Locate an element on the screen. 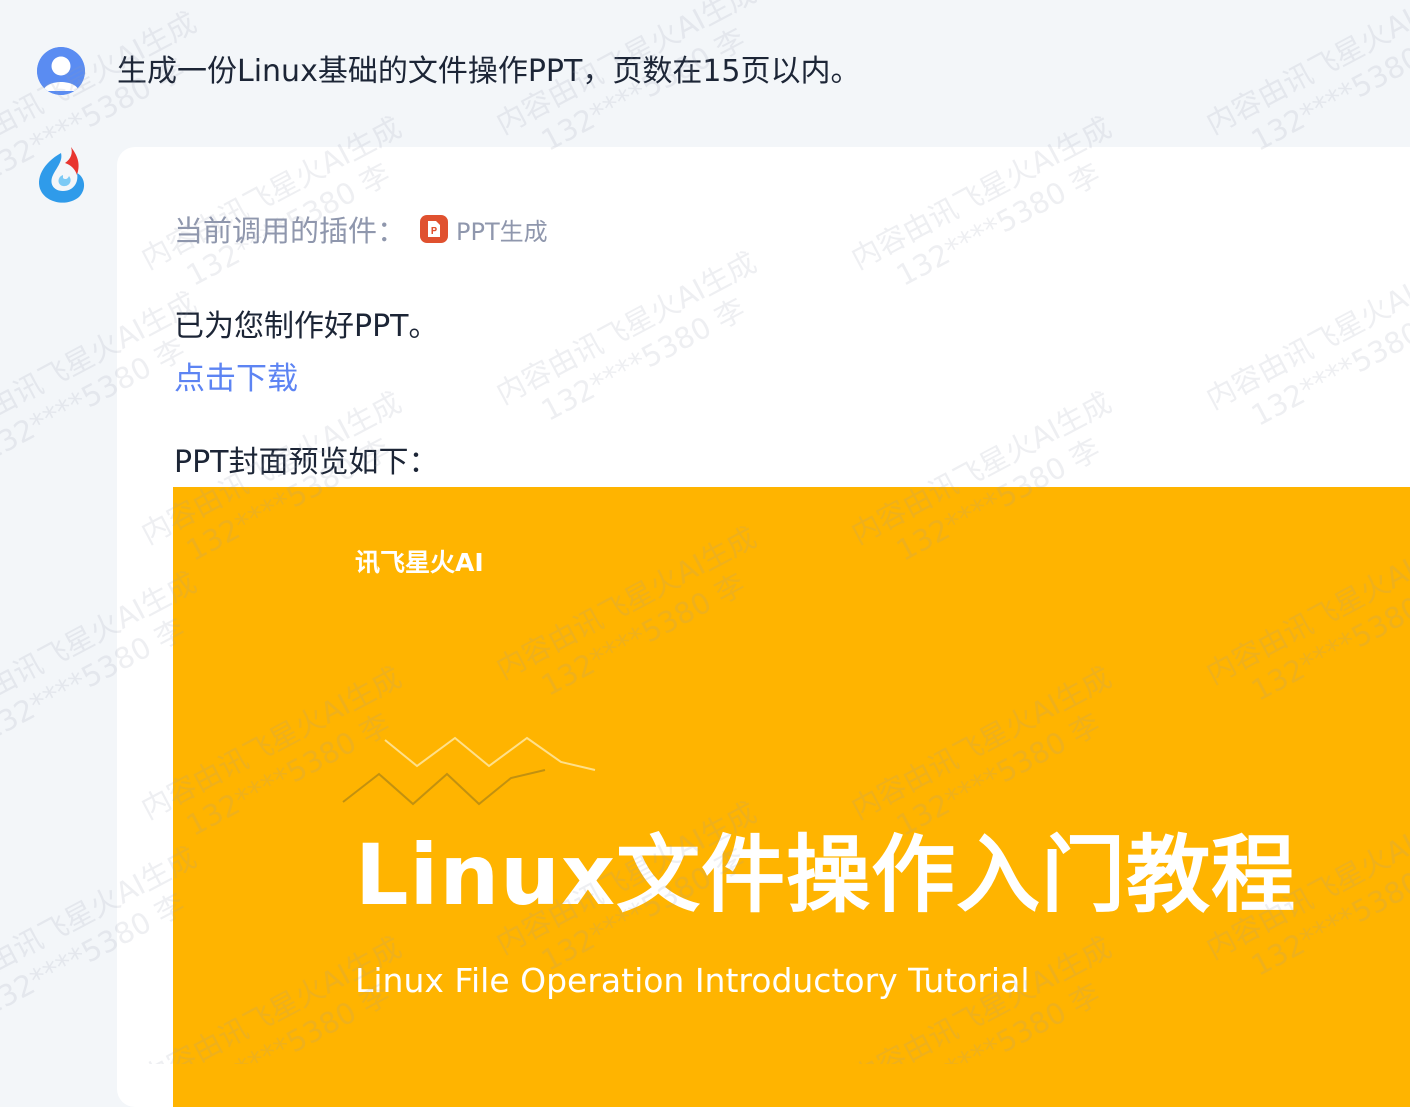 The width and height of the screenshot is (1410, 1107). user-avatar-icon is located at coordinates (61, 71).